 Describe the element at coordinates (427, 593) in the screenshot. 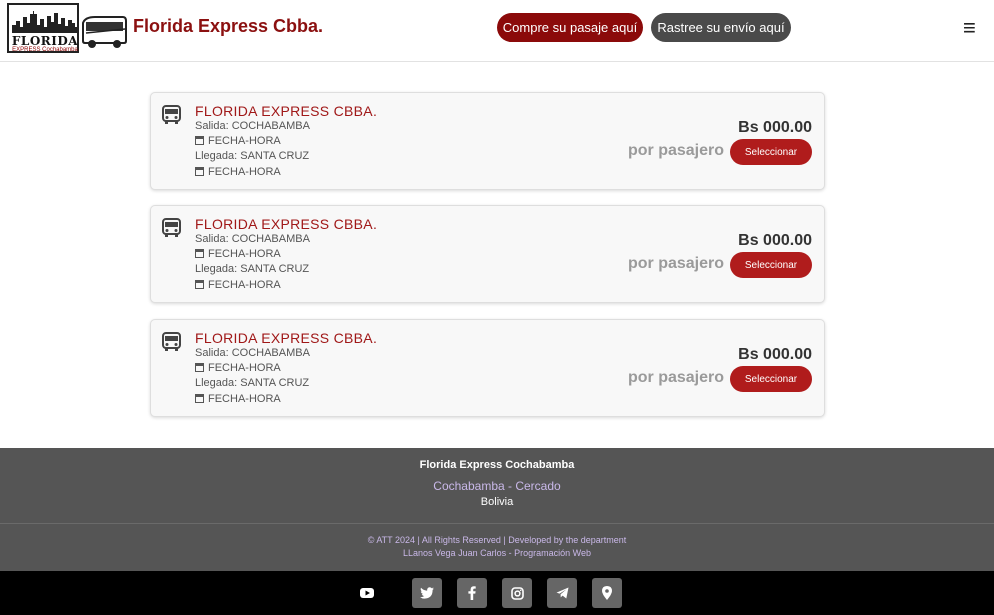

I see `twitter-icon` at that location.